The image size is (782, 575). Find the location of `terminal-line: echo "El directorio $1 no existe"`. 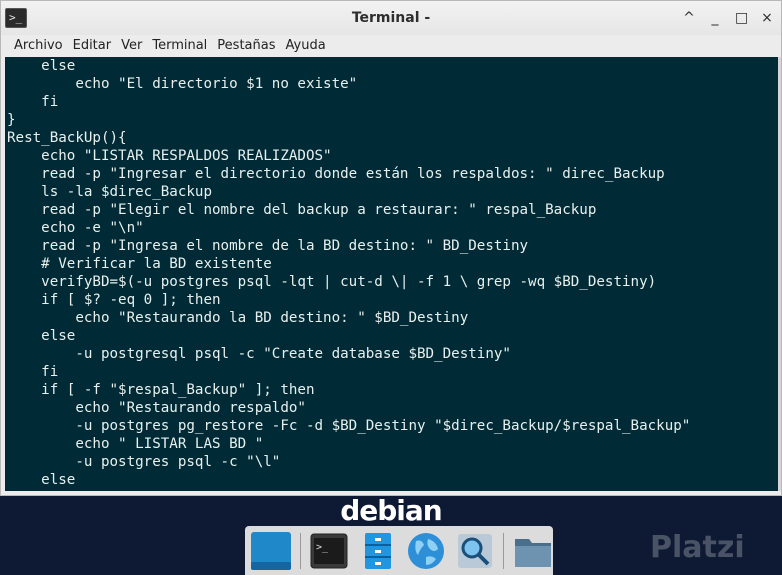

terminal-line: echo "El directorio $1 no existe" is located at coordinates (182, 84).